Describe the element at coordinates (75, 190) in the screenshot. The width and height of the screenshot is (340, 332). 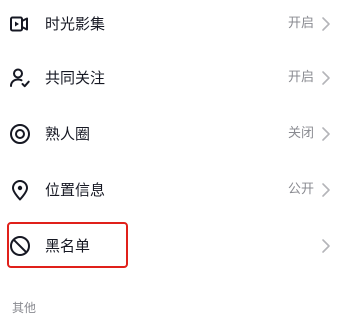
I see `setting-label: 位置信息` at that location.